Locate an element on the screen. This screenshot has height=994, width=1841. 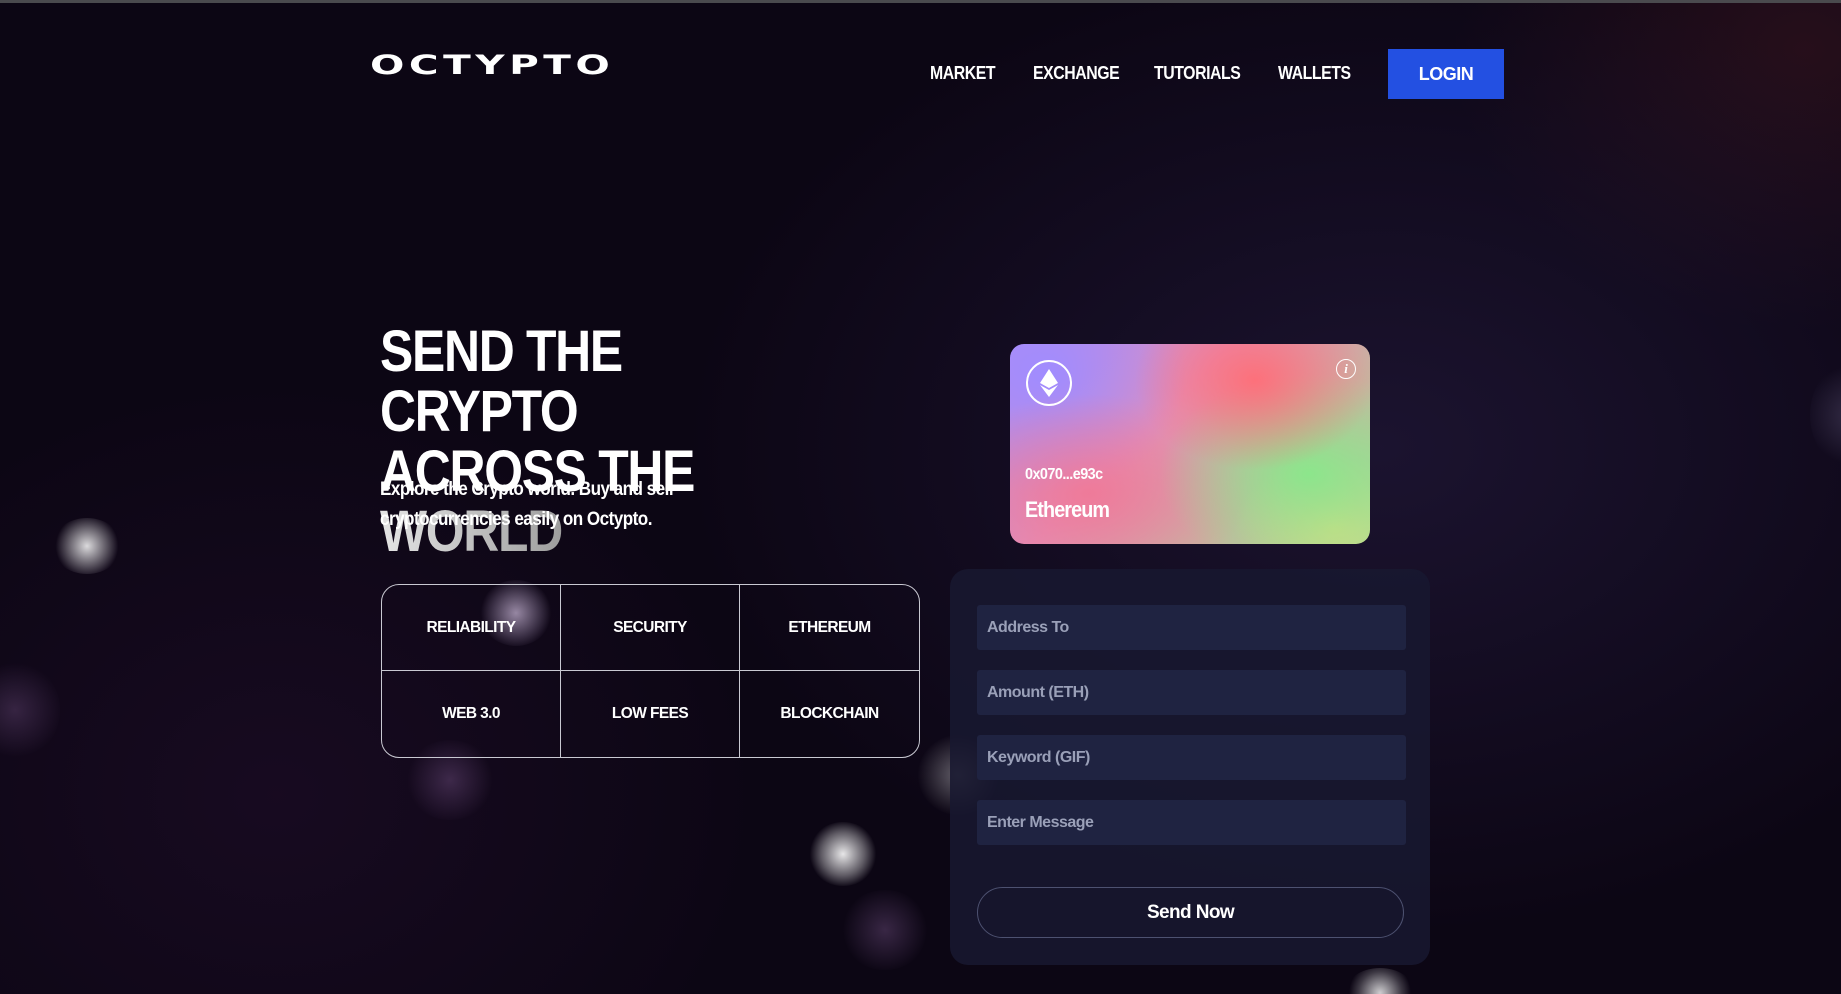
feature-ethereum: ETHEREUM is located at coordinates (829, 628).